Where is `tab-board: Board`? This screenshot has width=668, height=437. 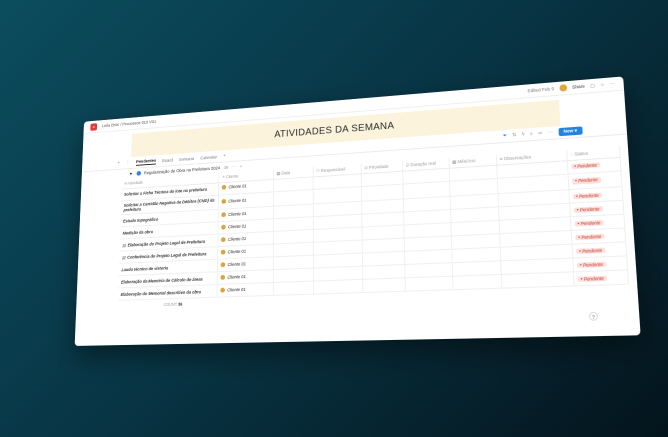 tab-board: Board is located at coordinates (167, 159).